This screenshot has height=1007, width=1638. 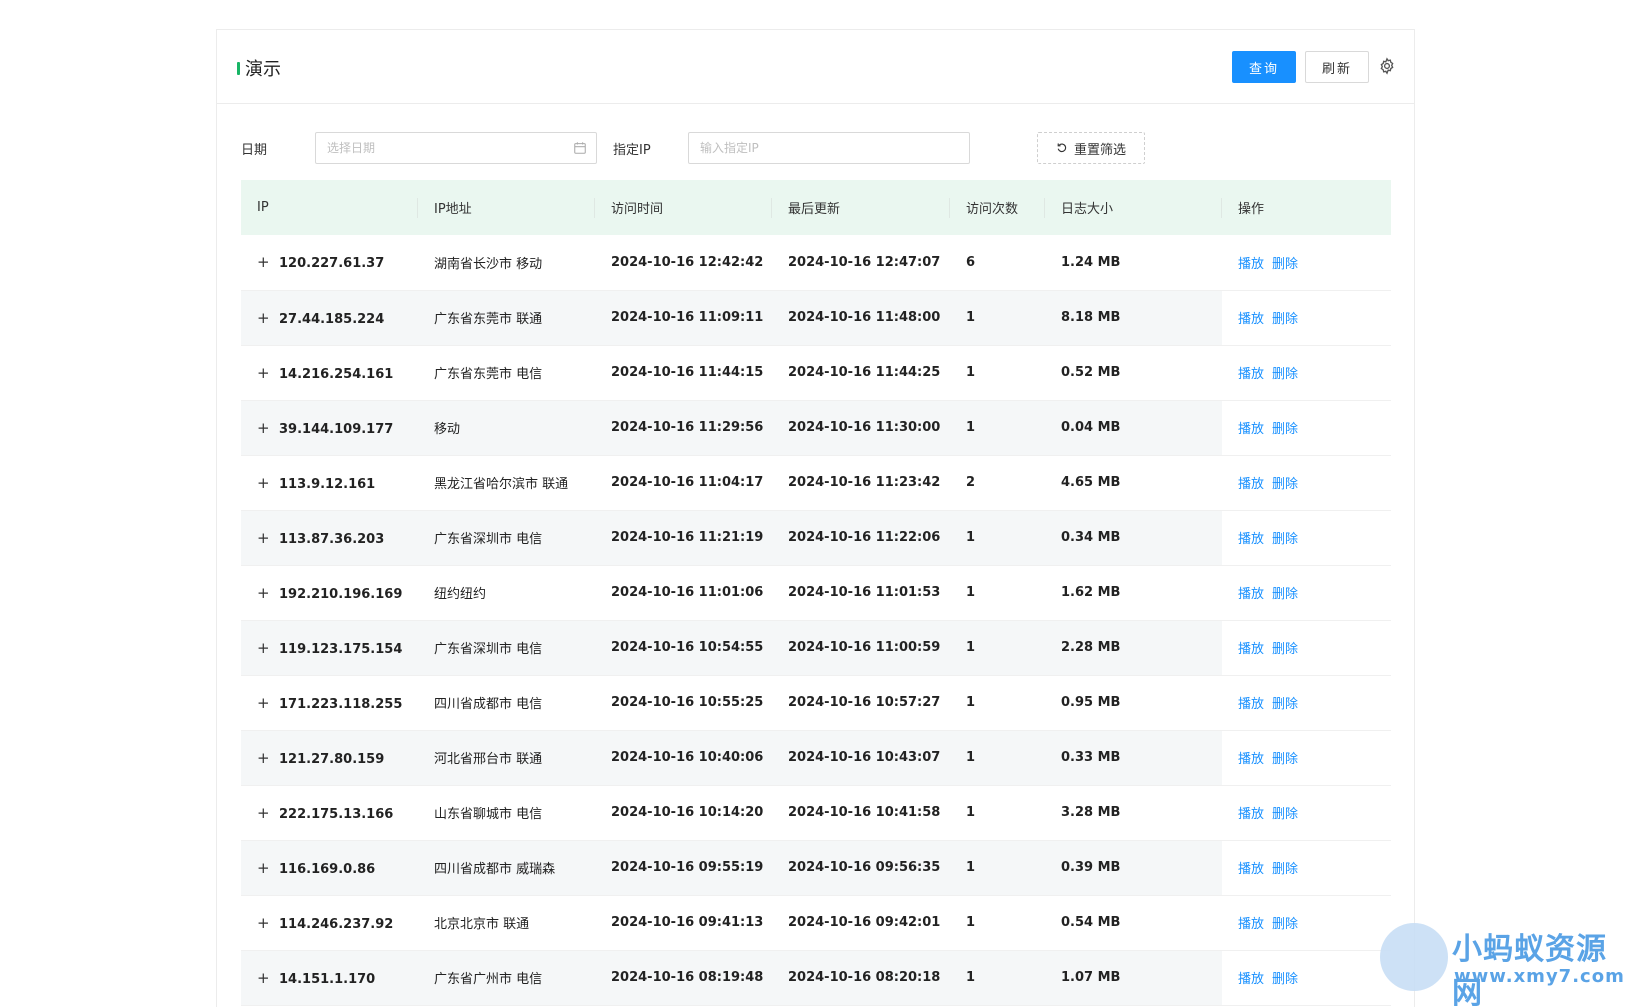 I want to click on cell-last-update: 2024-10-16 11:01:53, so click(x=861, y=593).